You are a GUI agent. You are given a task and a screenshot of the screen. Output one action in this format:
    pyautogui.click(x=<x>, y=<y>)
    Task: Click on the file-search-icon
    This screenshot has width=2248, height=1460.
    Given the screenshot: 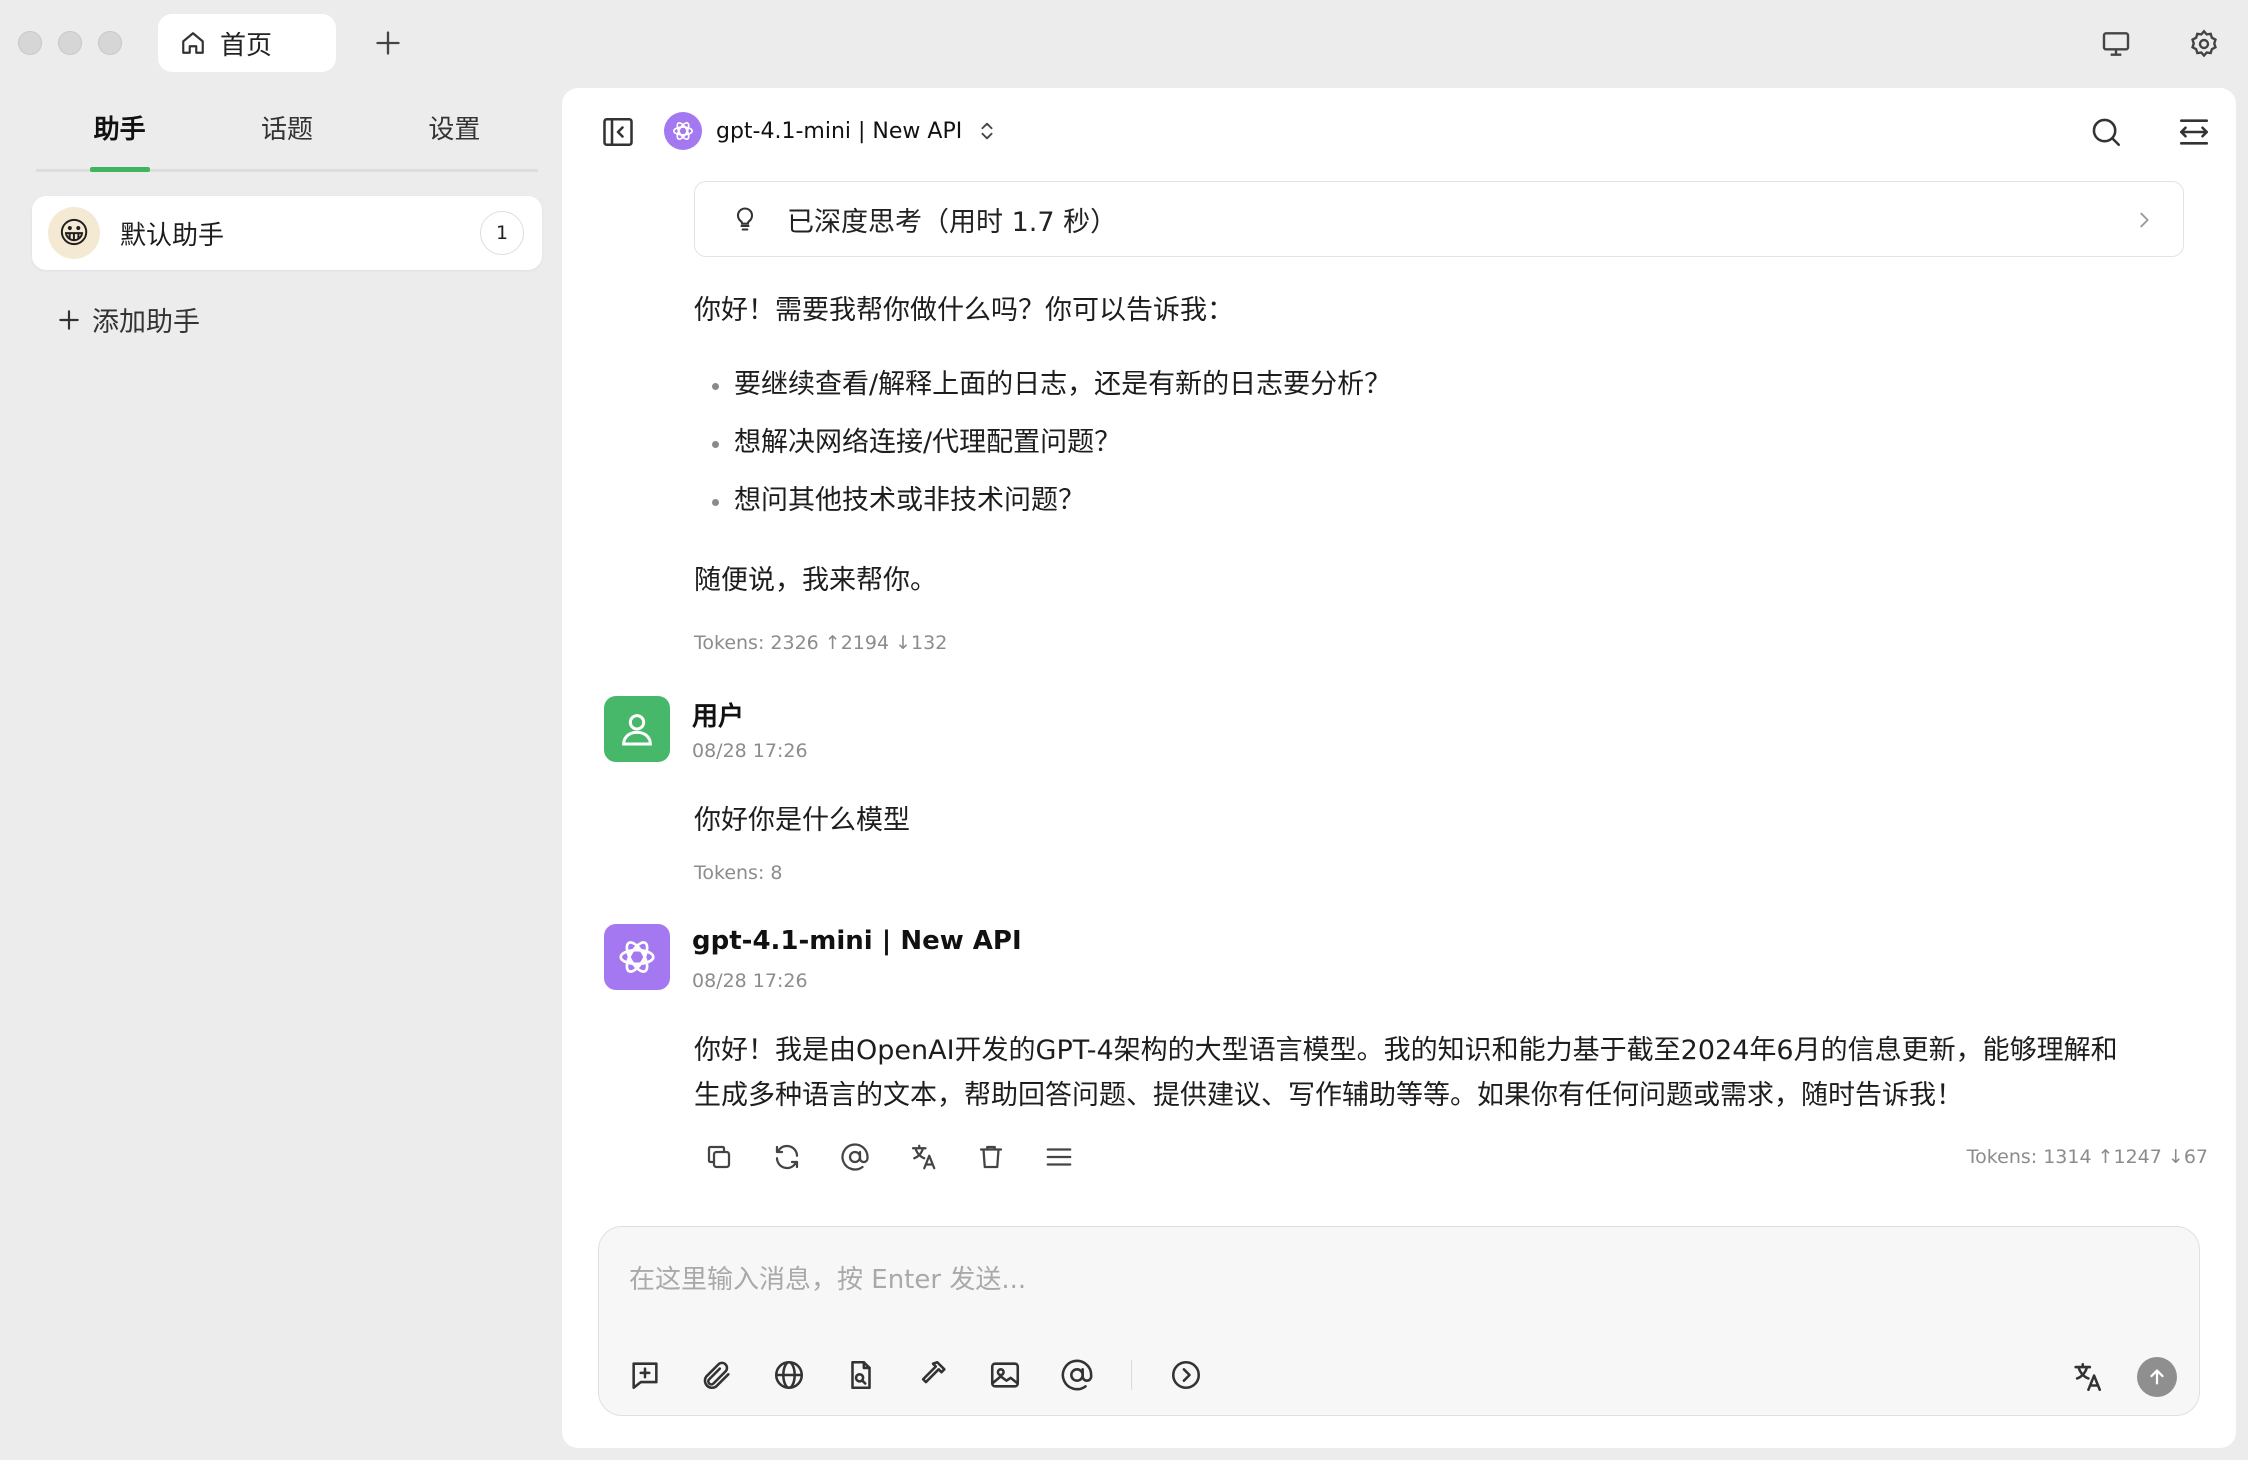 What is the action you would take?
    pyautogui.click(x=861, y=1375)
    